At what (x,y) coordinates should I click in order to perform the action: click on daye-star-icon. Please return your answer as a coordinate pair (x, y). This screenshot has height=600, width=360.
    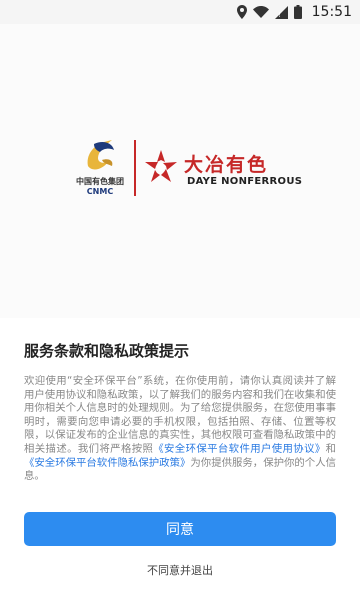
    Looking at the image, I should click on (161, 169).